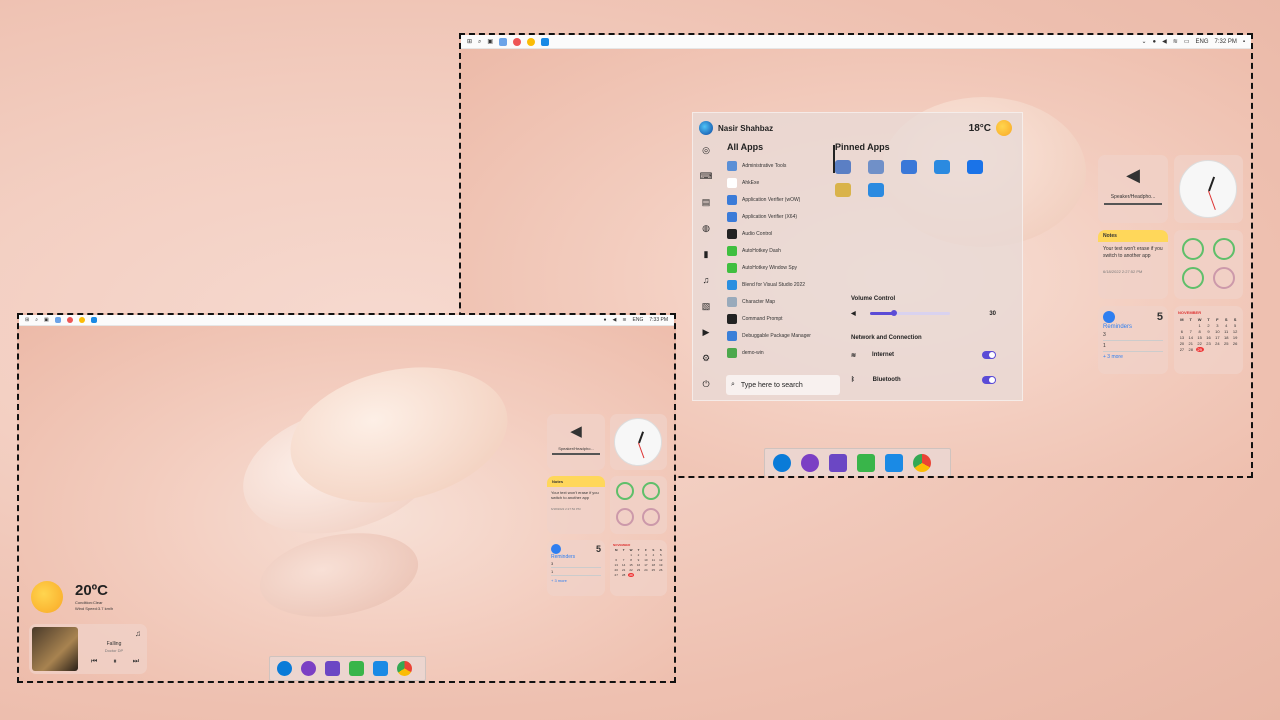  I want to click on app-list-item: Audio Control, so click(787, 233).